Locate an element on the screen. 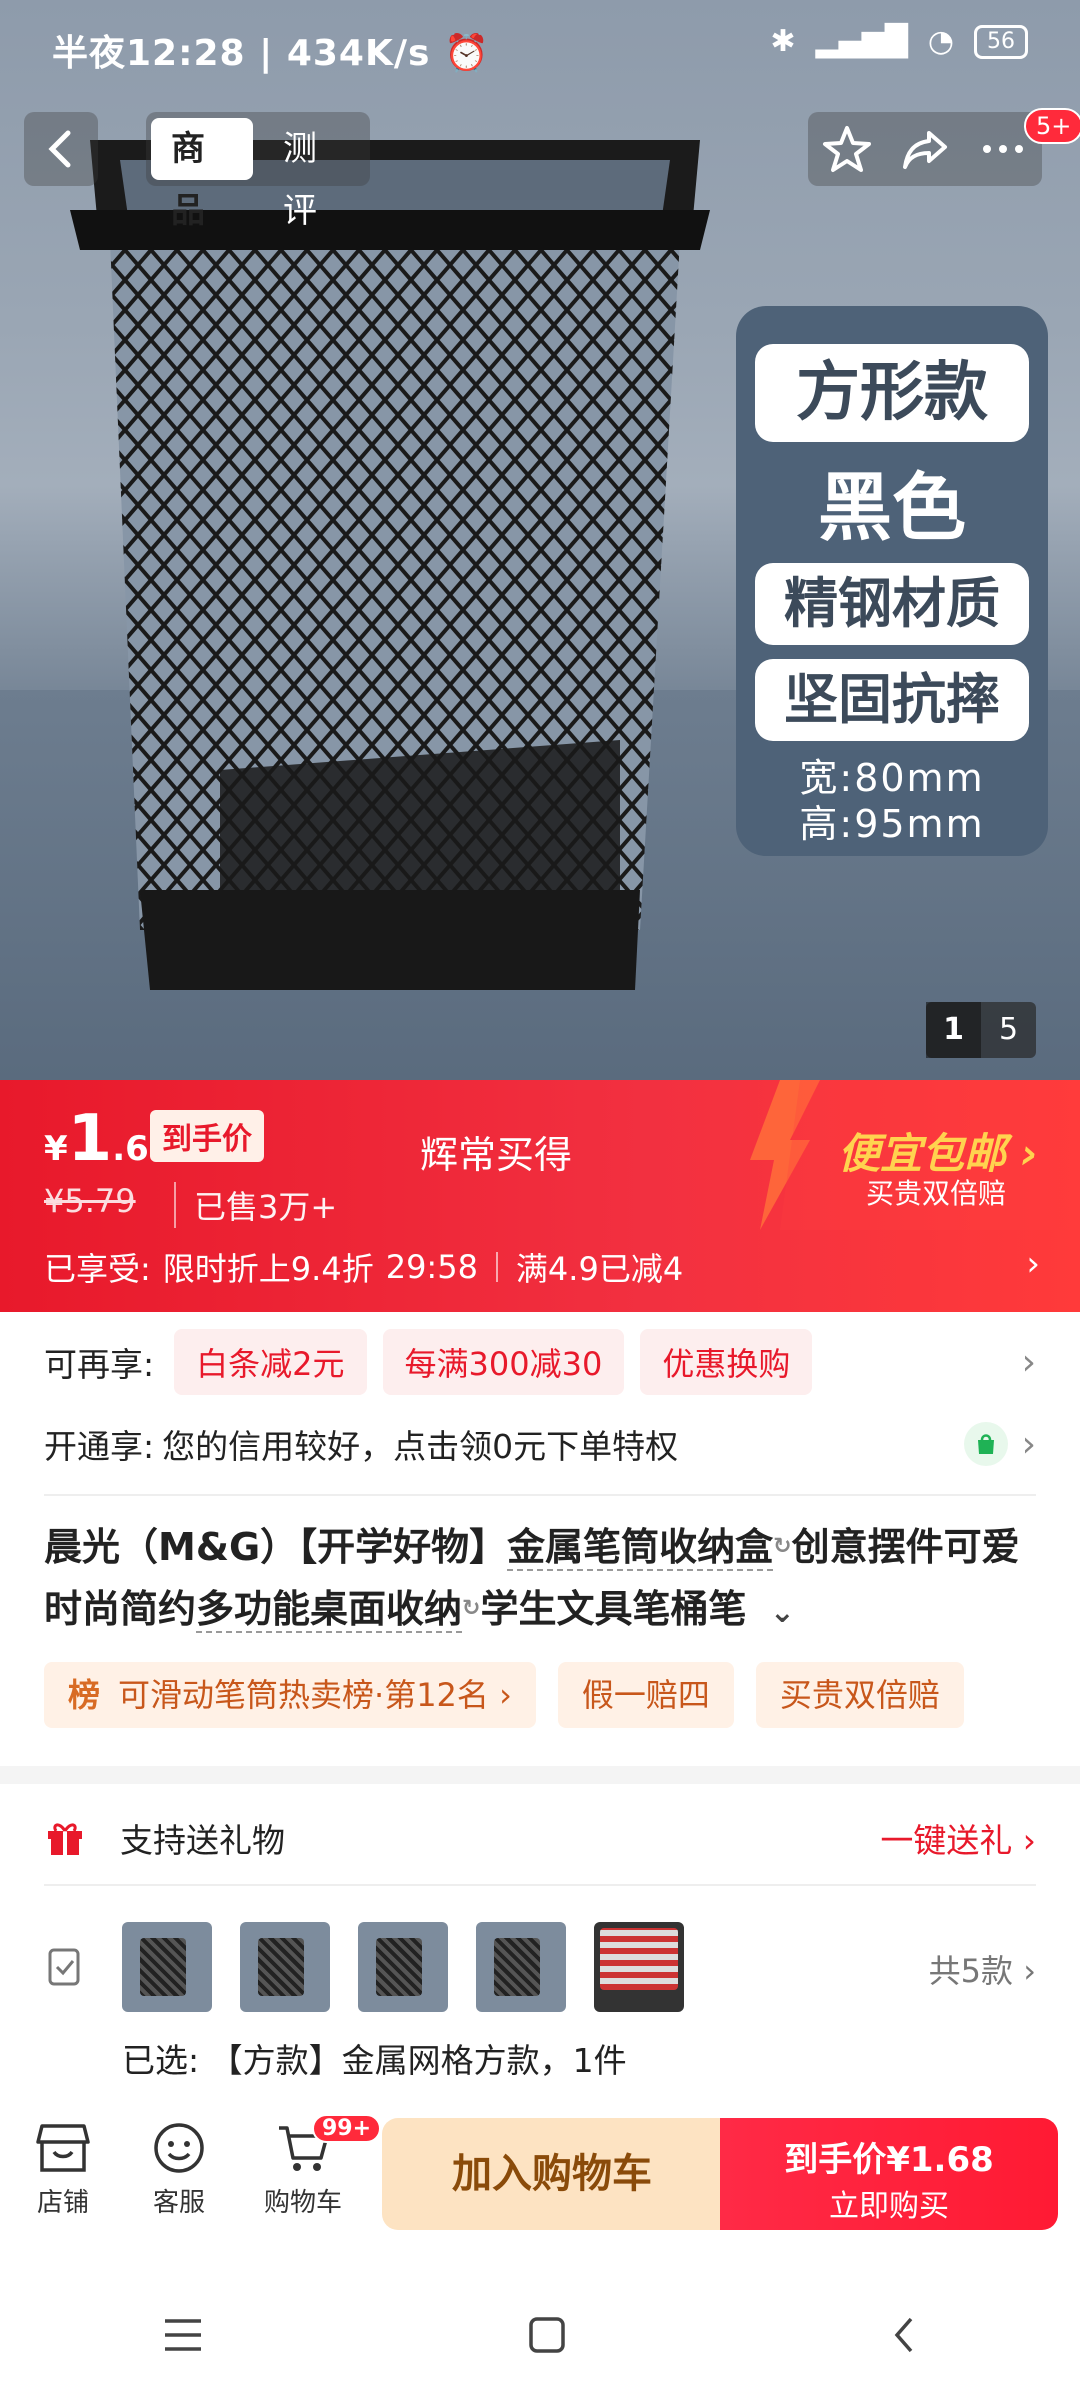  tab-review: 测评 is located at coordinates (314, 174).